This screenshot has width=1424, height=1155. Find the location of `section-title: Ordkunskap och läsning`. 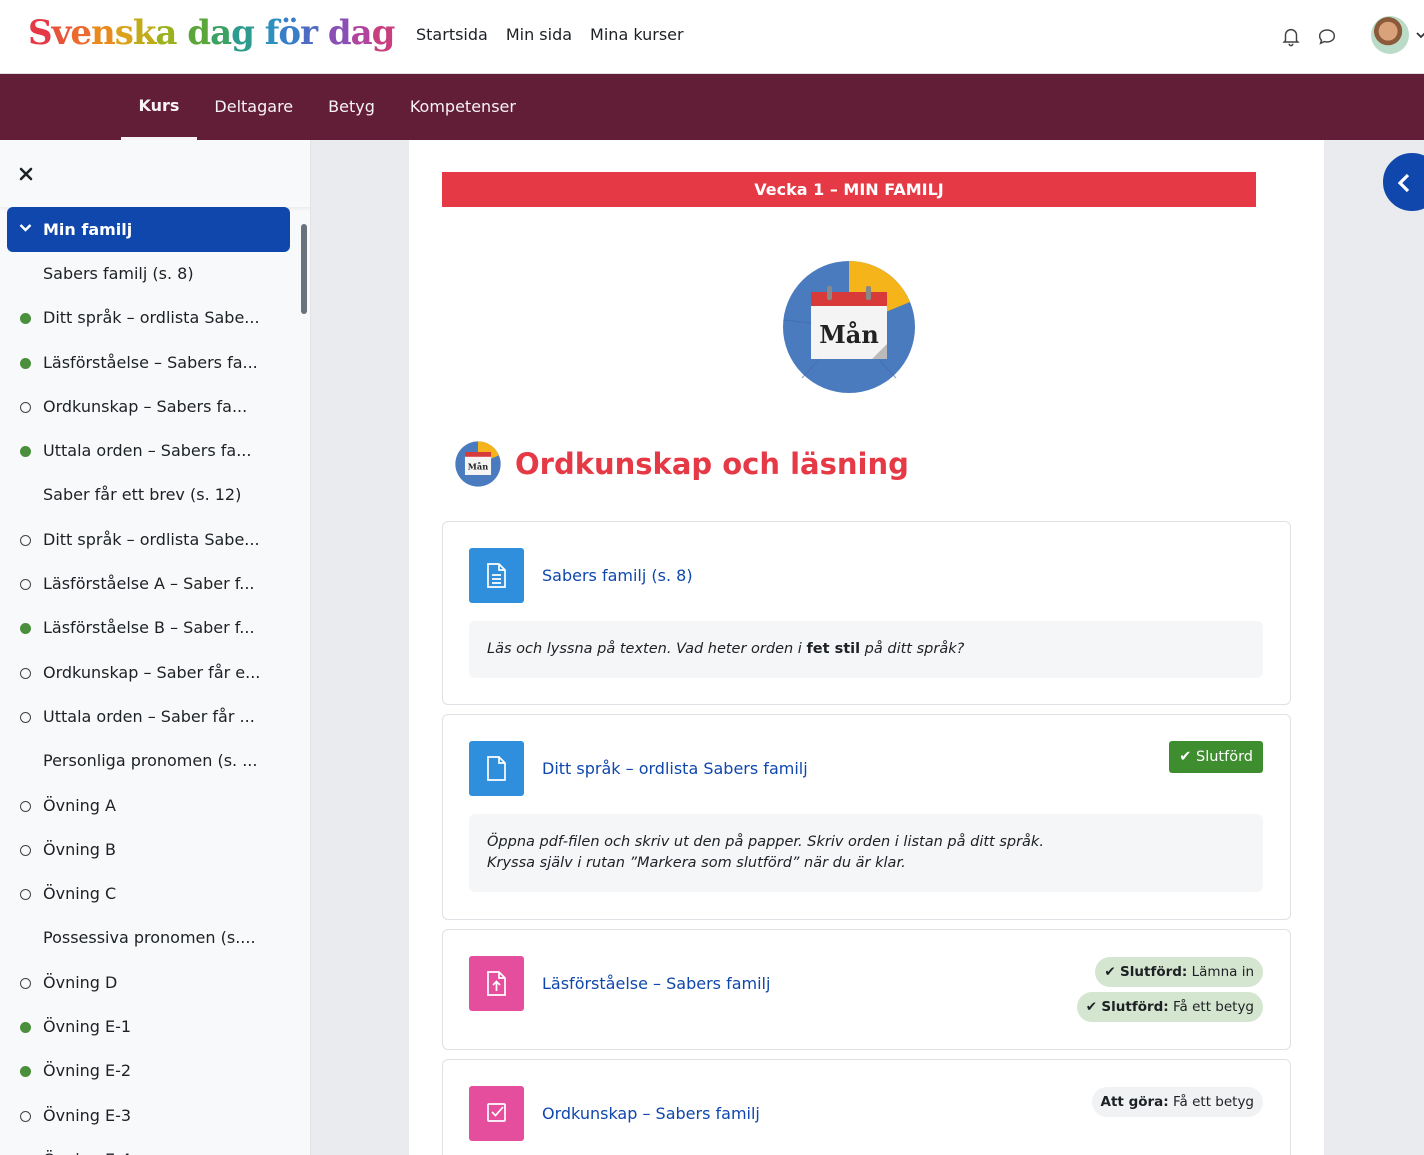

section-title: Ordkunskap och läsning is located at coordinates (712, 464).